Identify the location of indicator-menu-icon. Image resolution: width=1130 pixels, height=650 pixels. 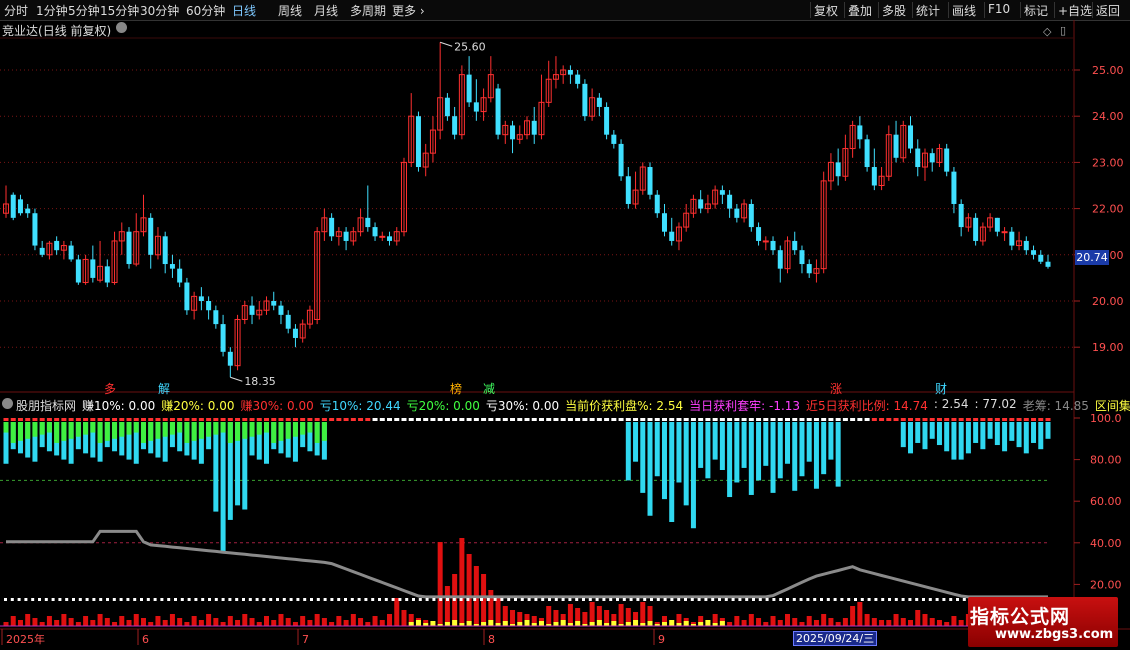
(7, 403).